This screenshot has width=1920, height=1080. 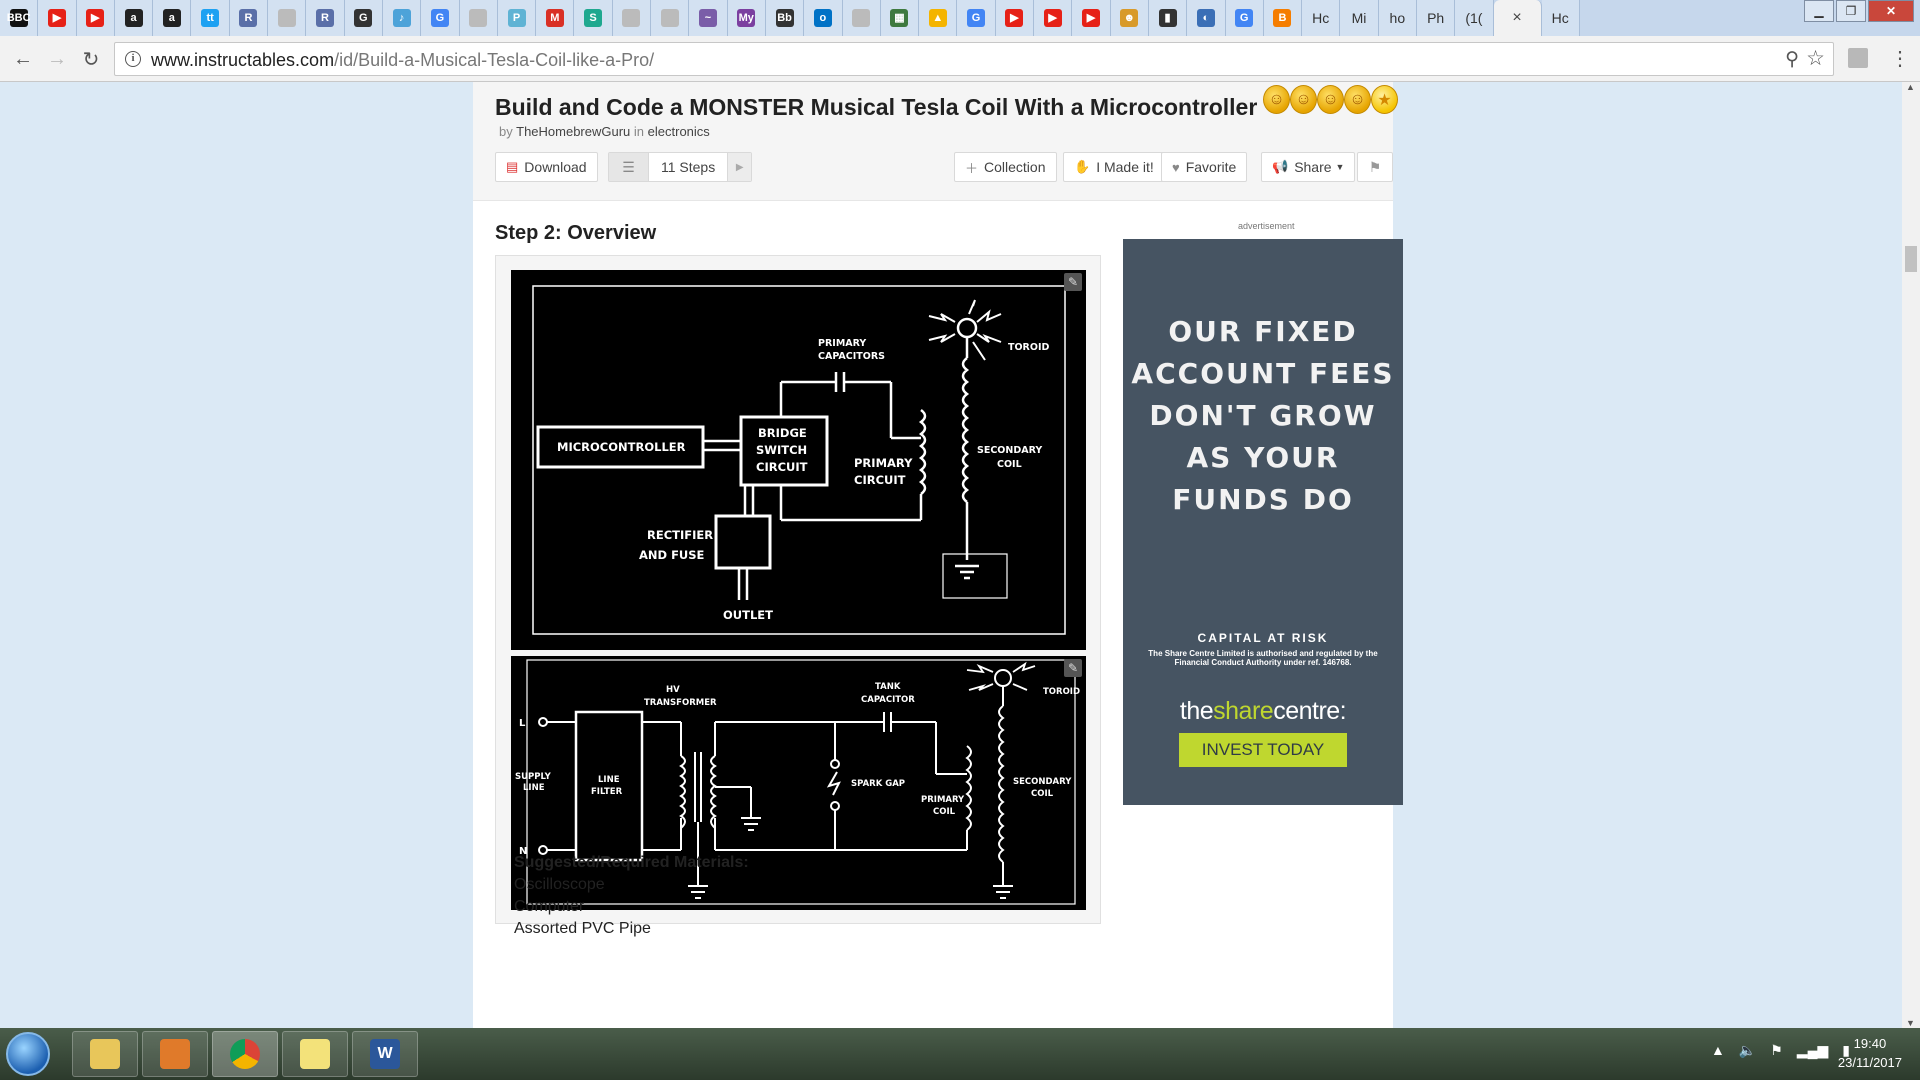 I want to click on reload-icon: ↻, so click(x=91, y=59).